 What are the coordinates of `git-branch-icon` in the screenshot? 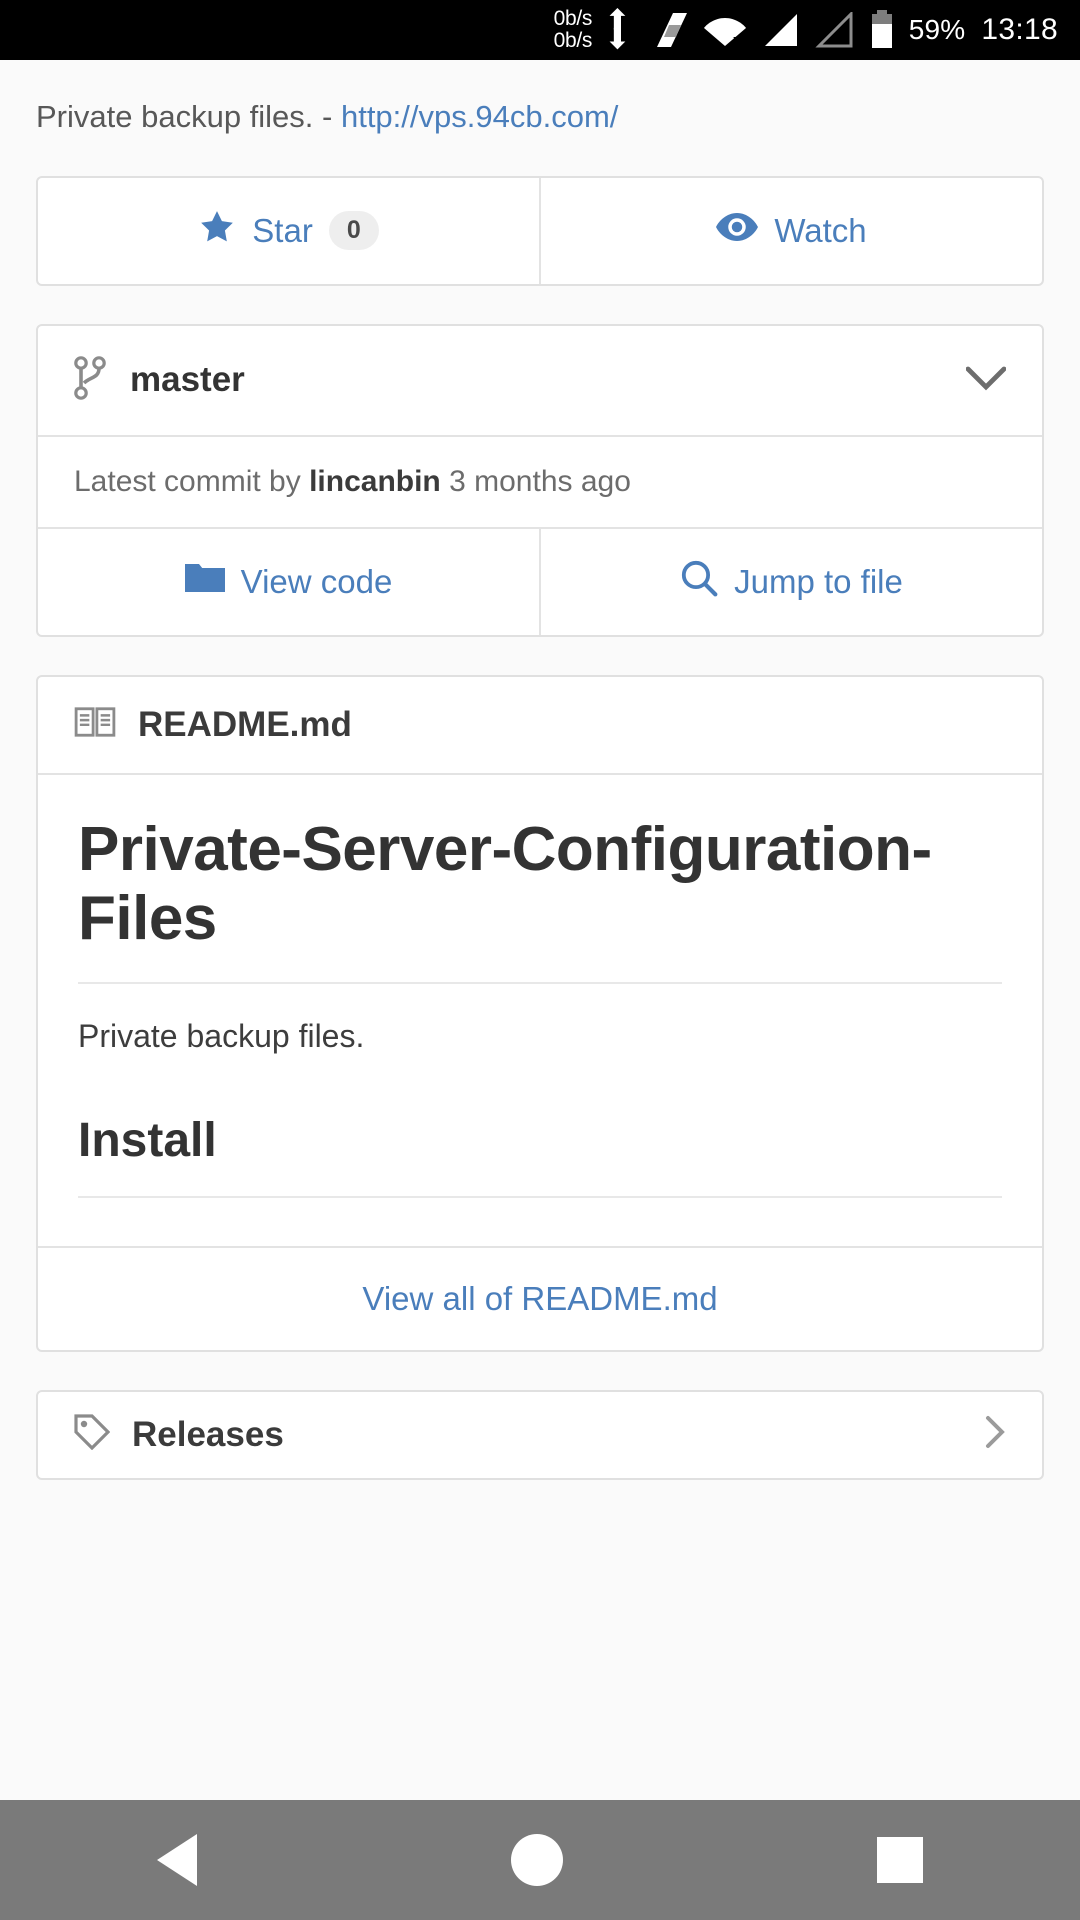 It's located at (90, 380).